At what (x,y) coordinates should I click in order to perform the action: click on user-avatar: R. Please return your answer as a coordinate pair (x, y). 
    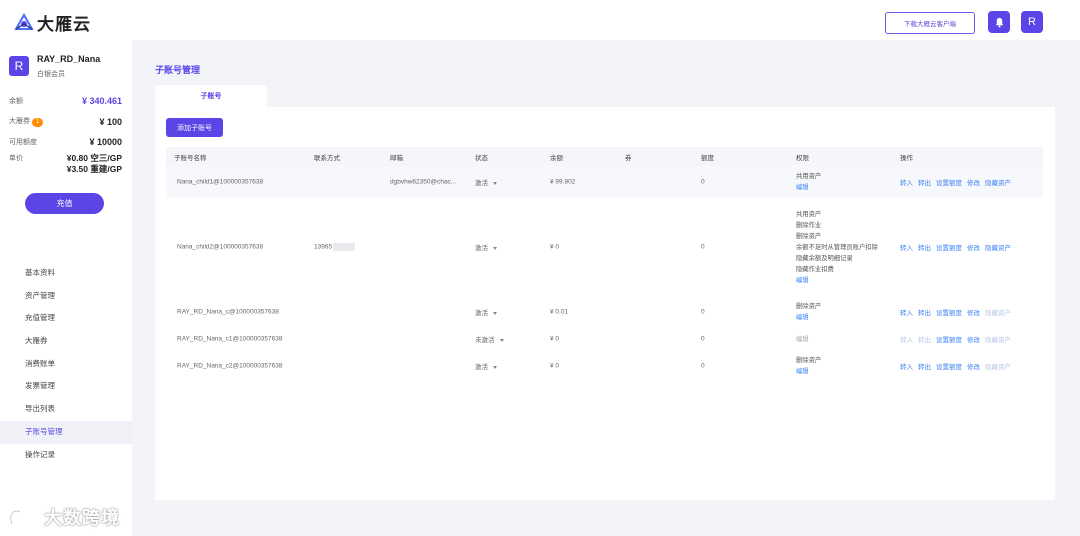
    Looking at the image, I should click on (19, 66).